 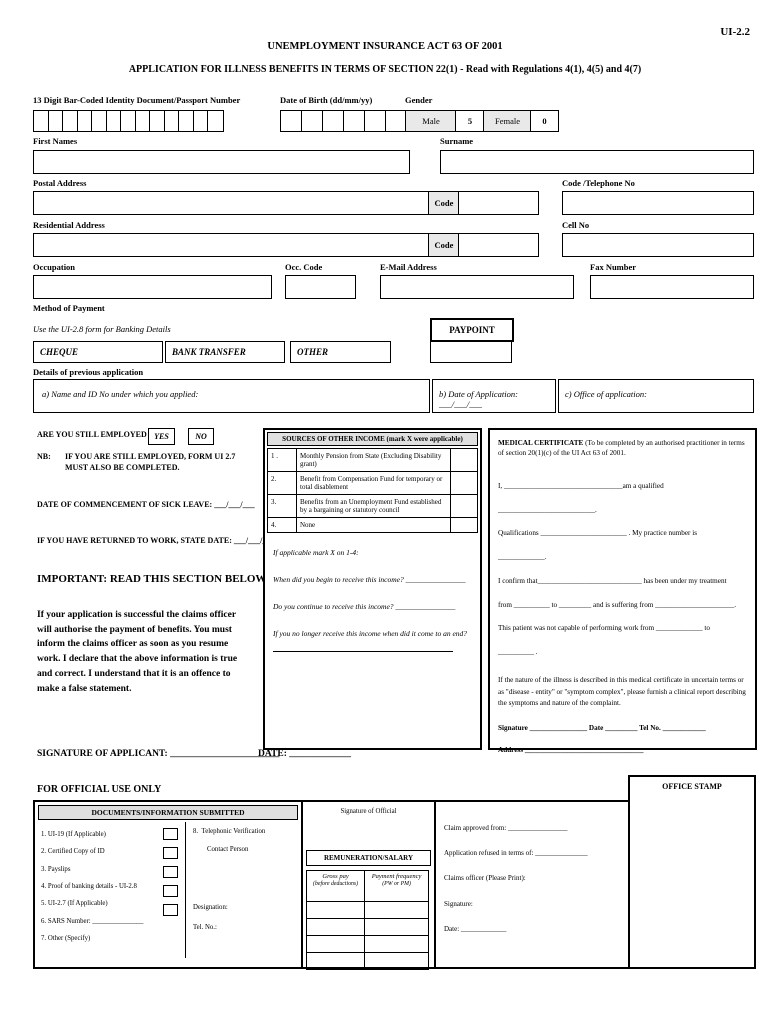 What do you see at coordinates (735, 32) in the screenshot?
I see `form-code: UI-2.2` at bounding box center [735, 32].